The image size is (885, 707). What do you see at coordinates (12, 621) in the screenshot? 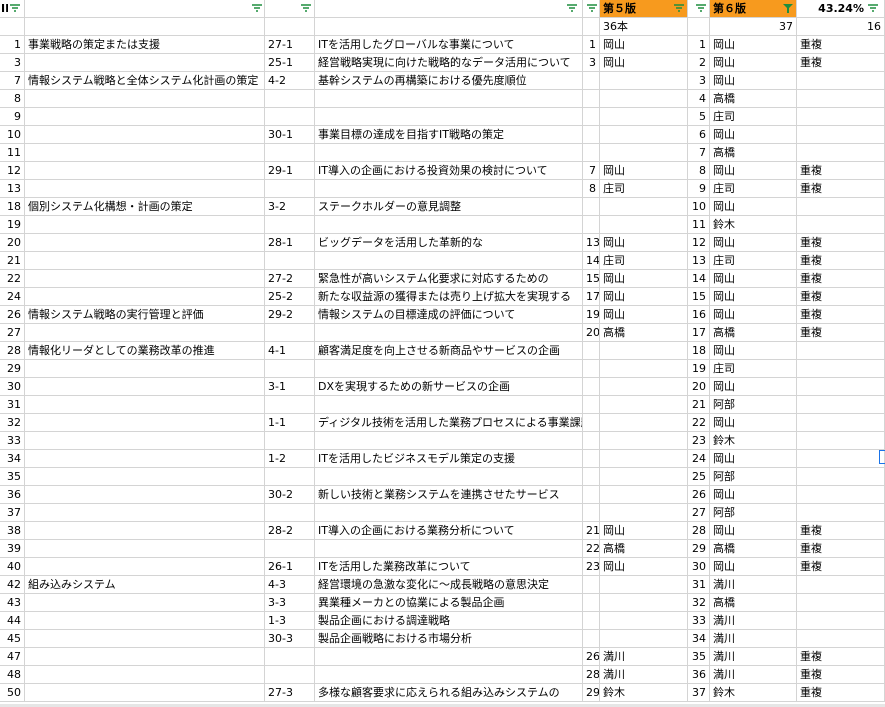
I see `cell-a: 44` at bounding box center [12, 621].